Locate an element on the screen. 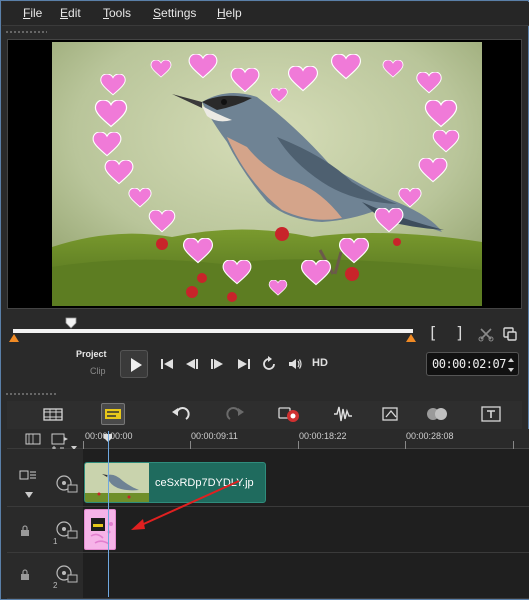 This screenshot has height=600, width=529. scrub-handle is located at coordinates (71, 323).